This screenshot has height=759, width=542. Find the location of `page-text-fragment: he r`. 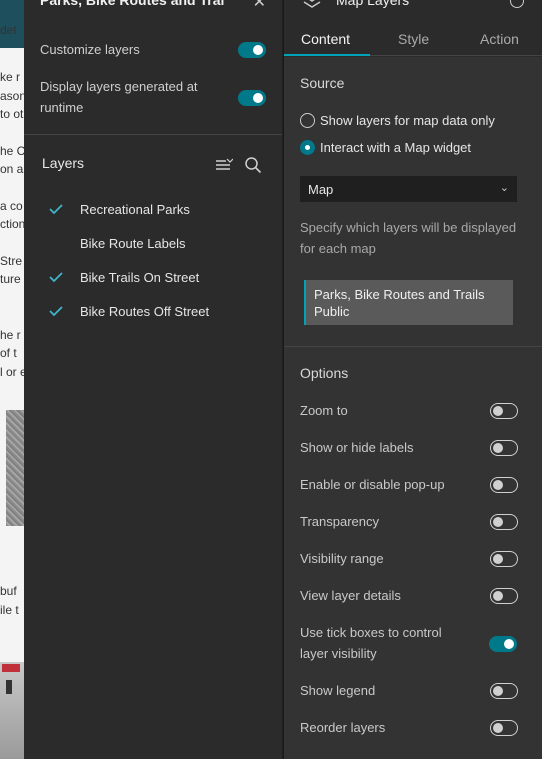

page-text-fragment: he r is located at coordinates (10, 335).